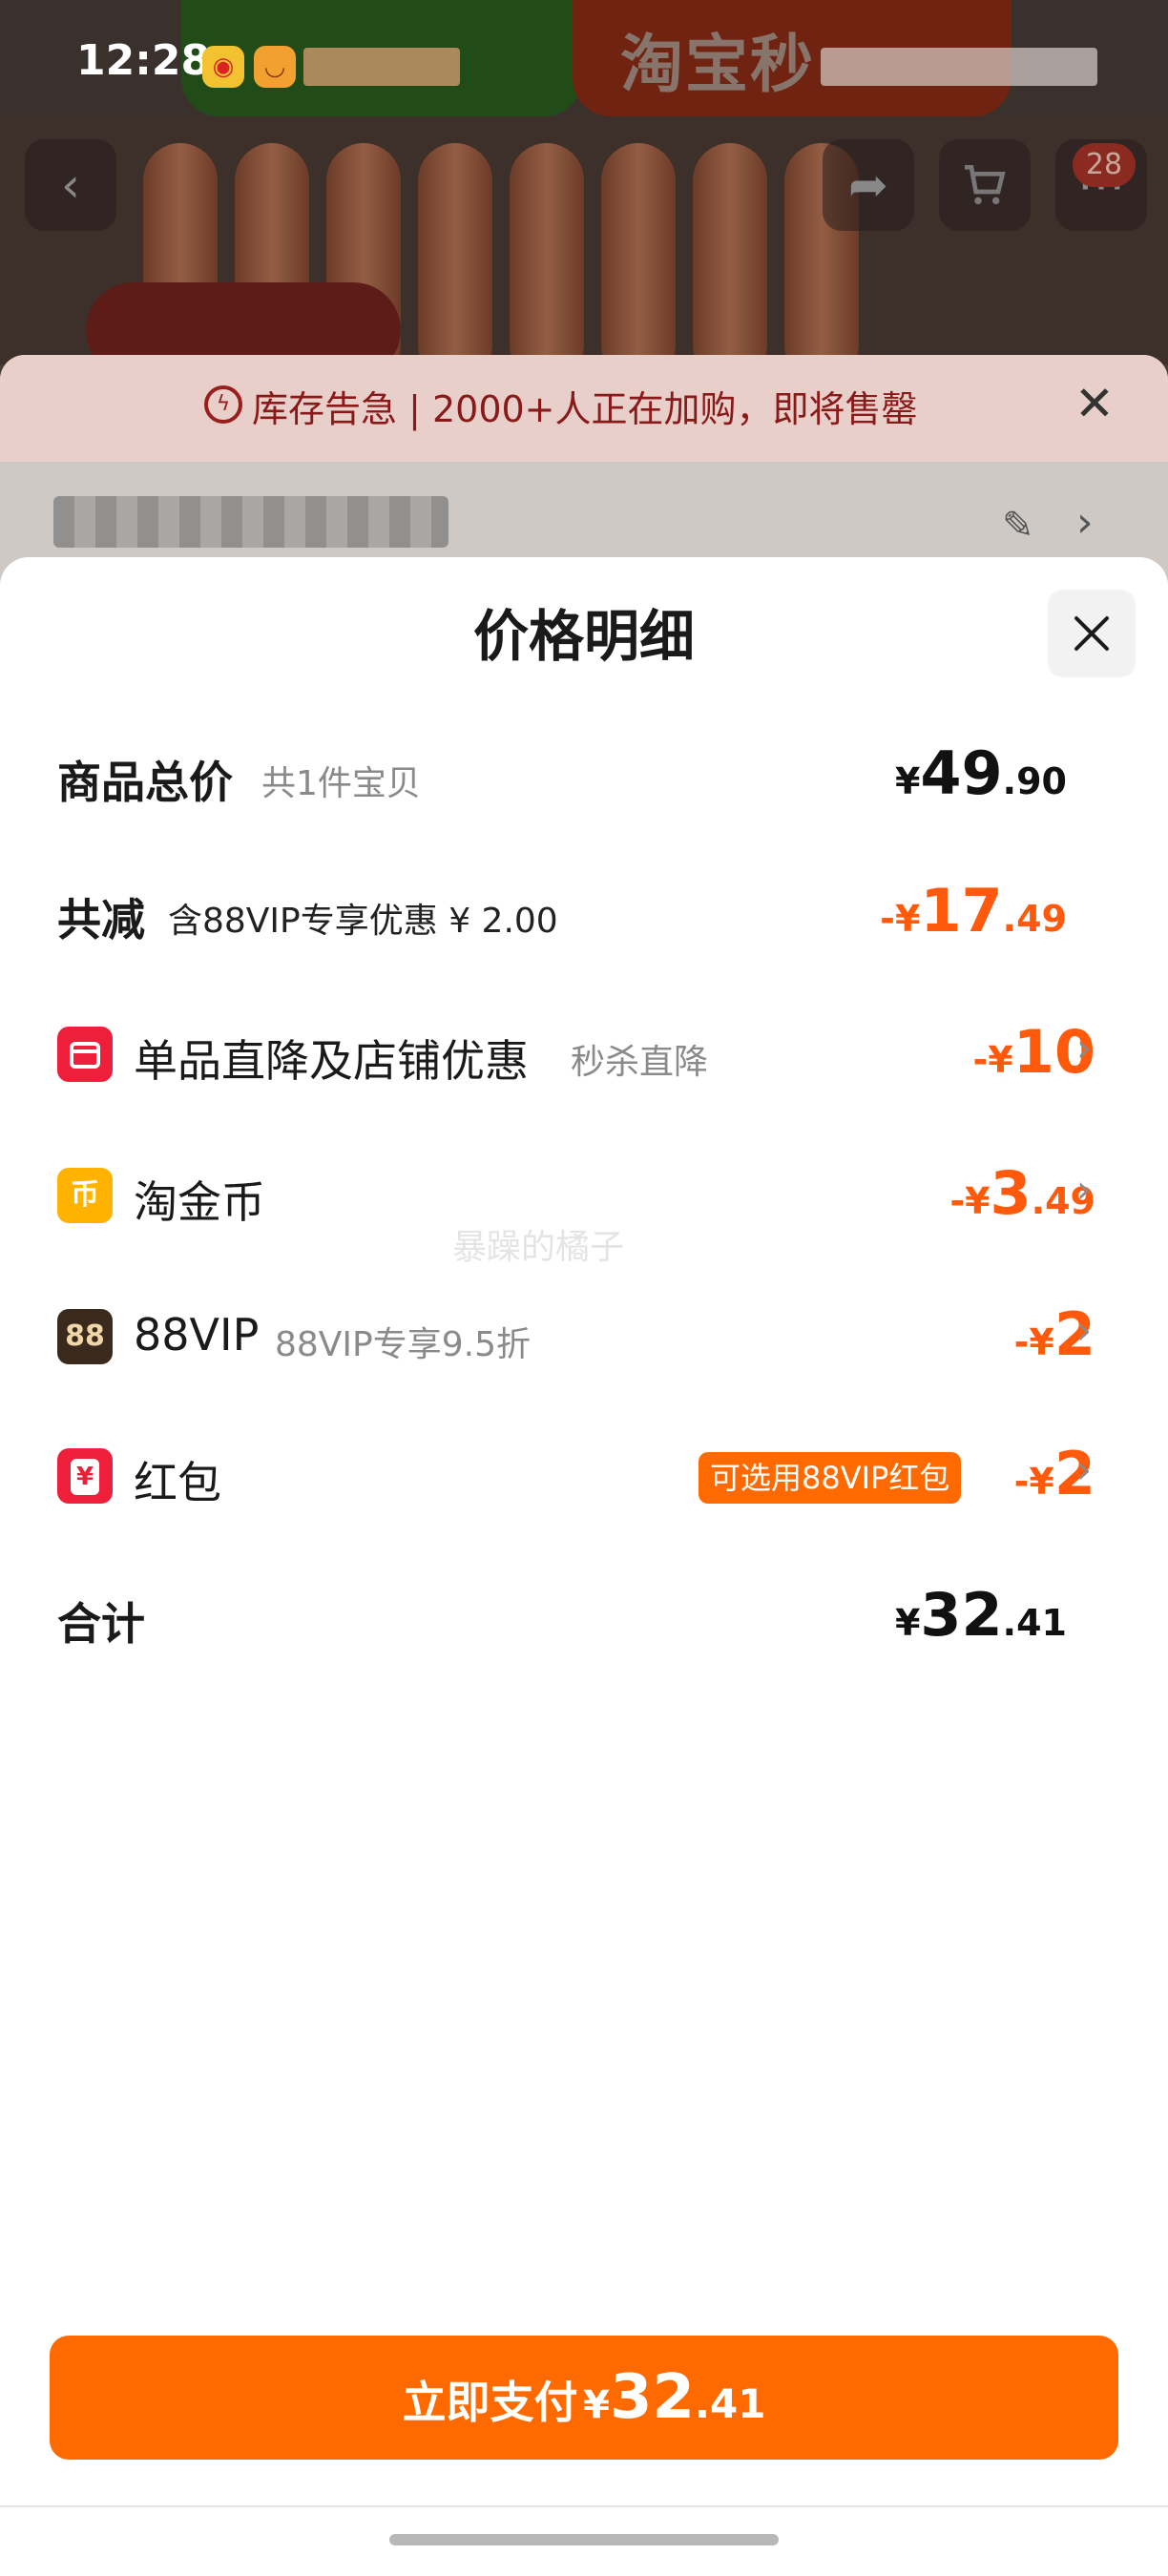 This screenshot has width=1168, height=2576. What do you see at coordinates (177, 1482) in the screenshot?
I see `row-label: 红包` at bounding box center [177, 1482].